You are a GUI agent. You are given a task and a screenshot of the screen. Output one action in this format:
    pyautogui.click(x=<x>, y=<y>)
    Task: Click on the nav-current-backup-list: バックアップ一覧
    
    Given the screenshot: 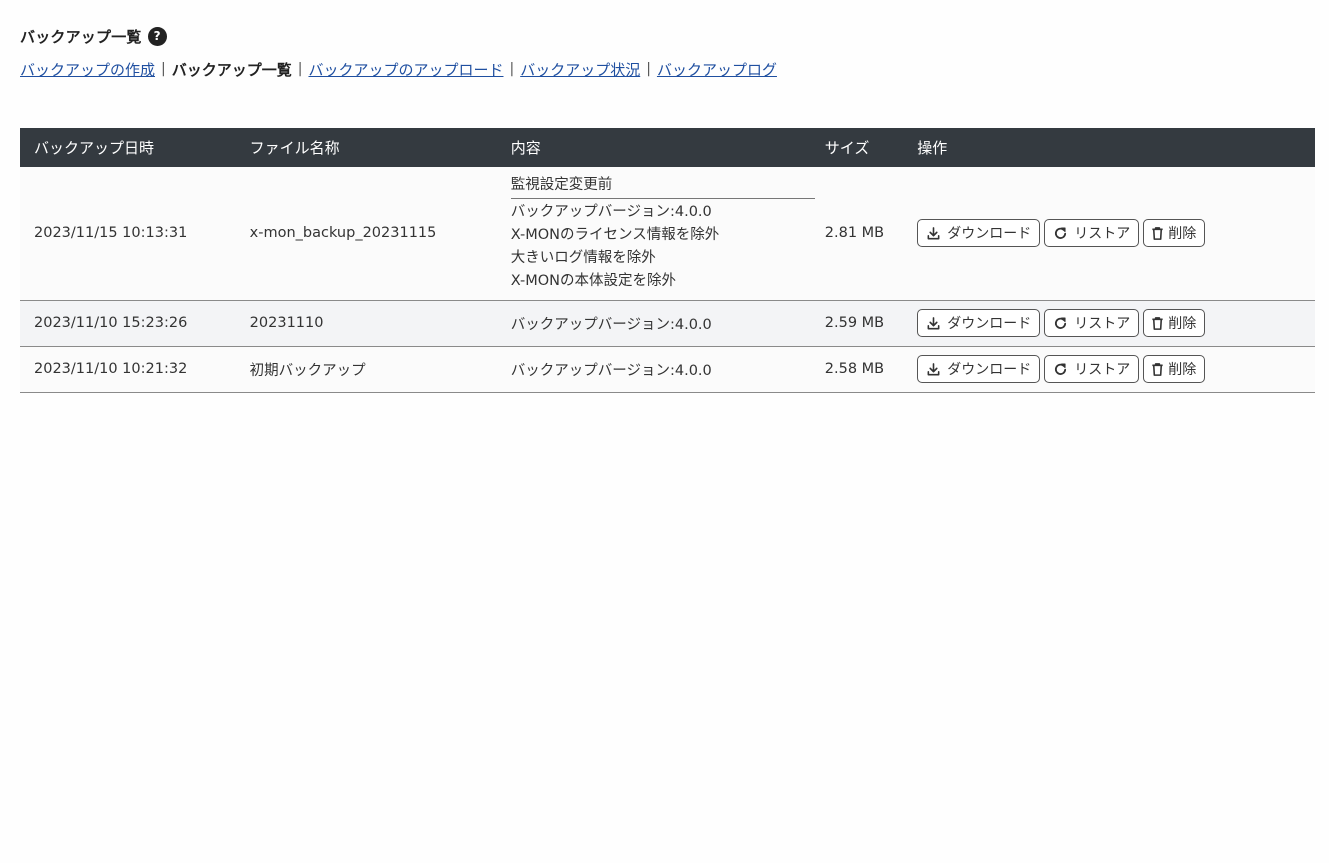 What is the action you would take?
    pyautogui.click(x=231, y=69)
    